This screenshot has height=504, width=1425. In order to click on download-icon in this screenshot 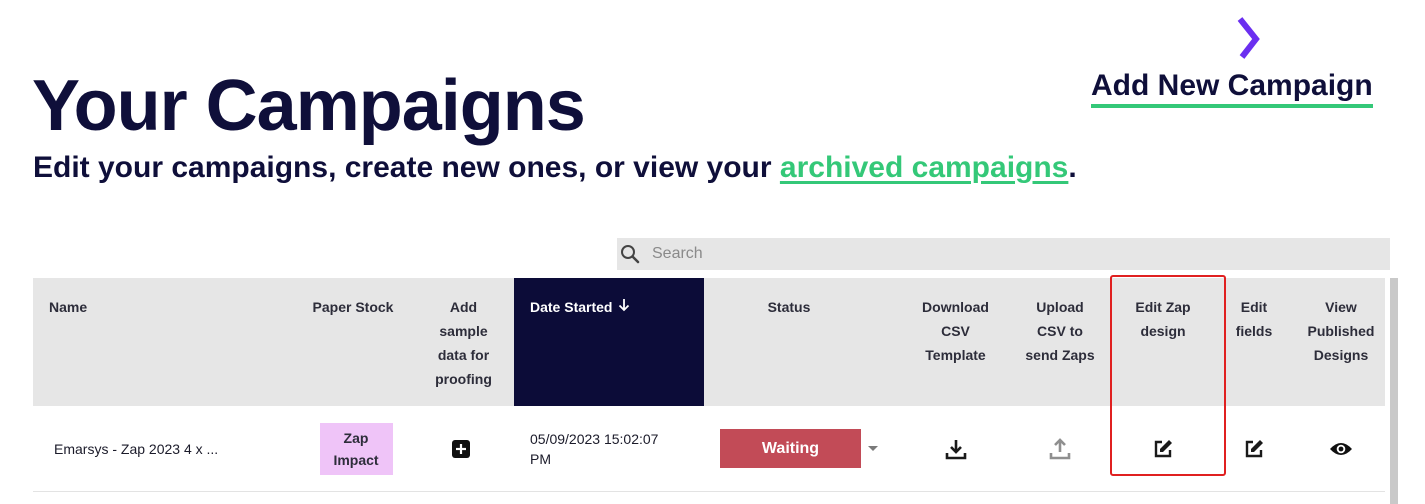, I will do `click(956, 449)`.